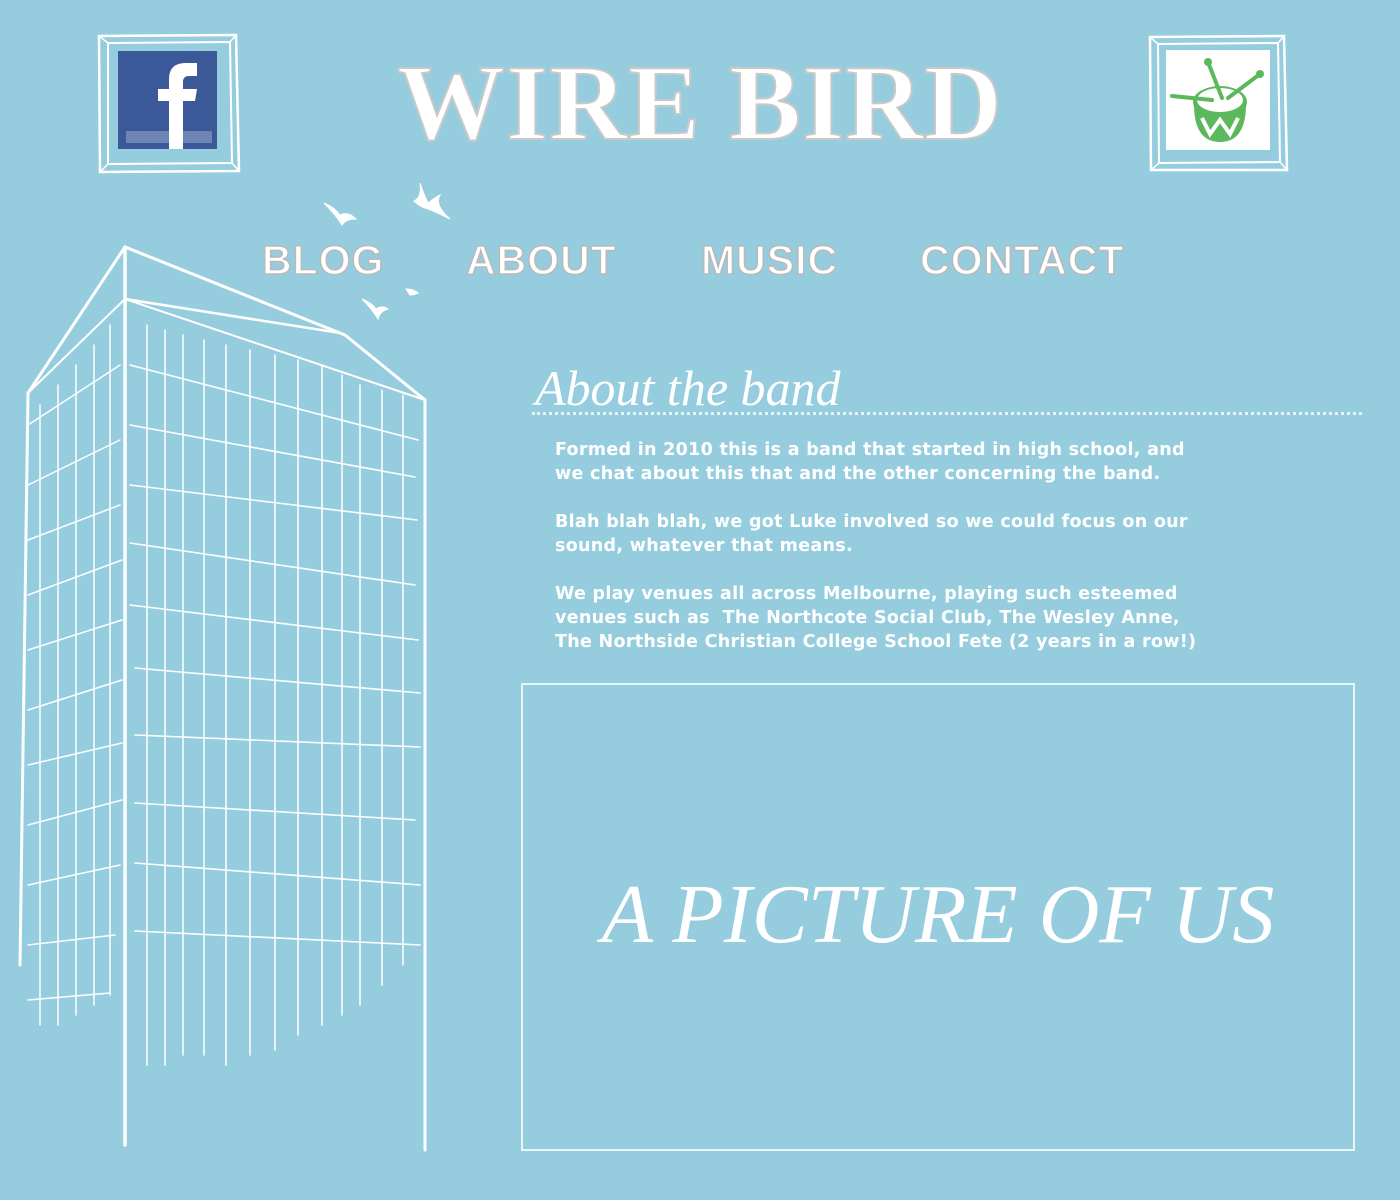 Image resolution: width=1400 pixels, height=1200 pixels. What do you see at coordinates (541, 260) in the screenshot?
I see `nav-about: ABOUT` at bounding box center [541, 260].